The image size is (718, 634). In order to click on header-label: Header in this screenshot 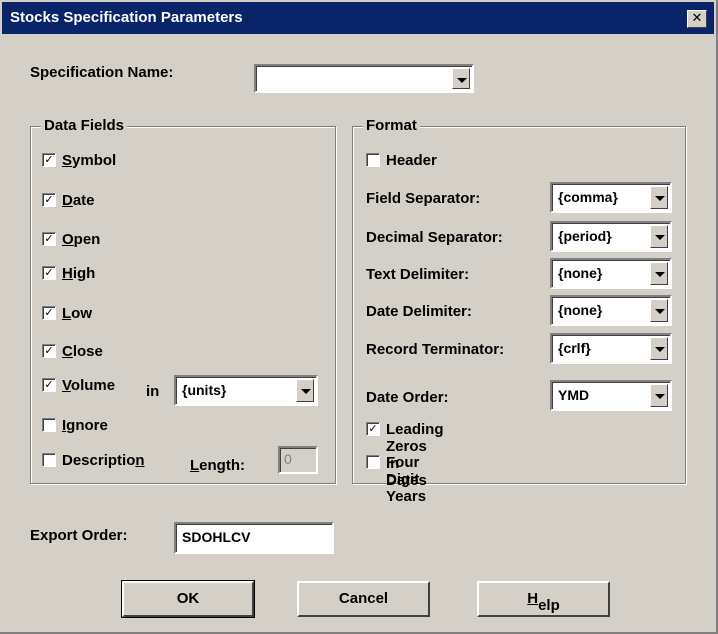, I will do `click(411, 160)`.